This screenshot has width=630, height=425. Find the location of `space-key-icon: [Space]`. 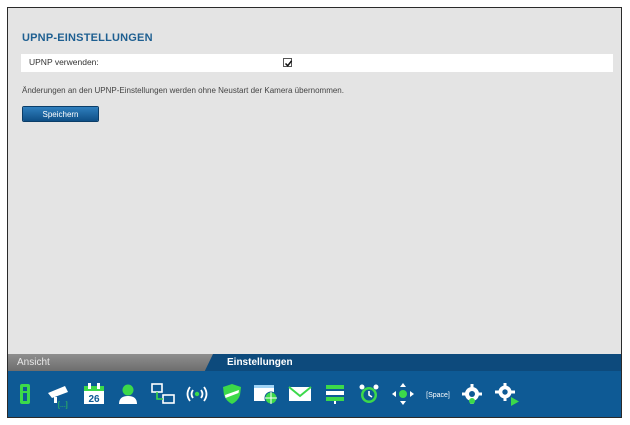

space-key-icon: [Space] is located at coordinates (438, 394).